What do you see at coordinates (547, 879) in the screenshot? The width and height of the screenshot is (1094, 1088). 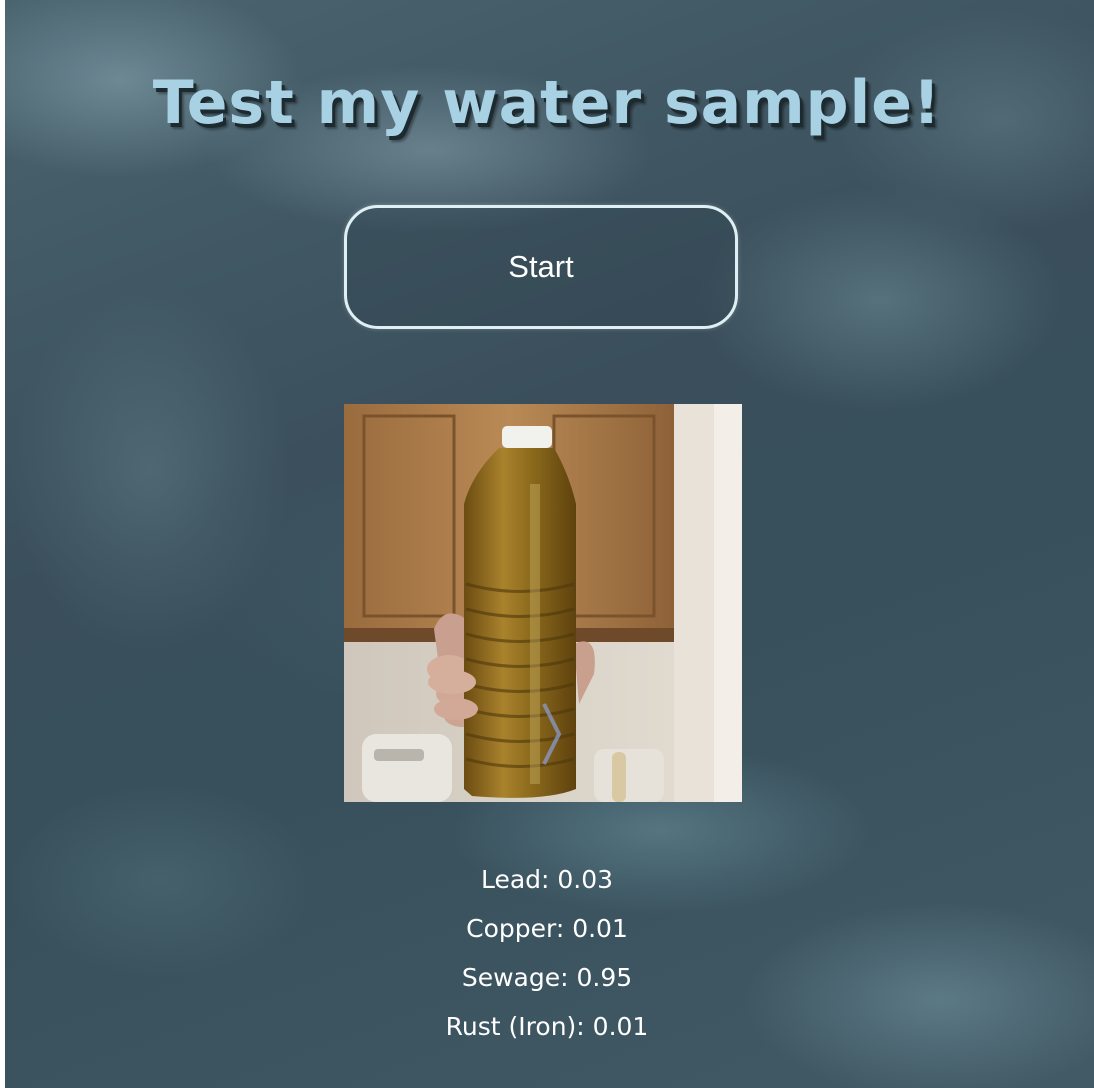 I see `result-lead: Lead: 0.03` at bounding box center [547, 879].